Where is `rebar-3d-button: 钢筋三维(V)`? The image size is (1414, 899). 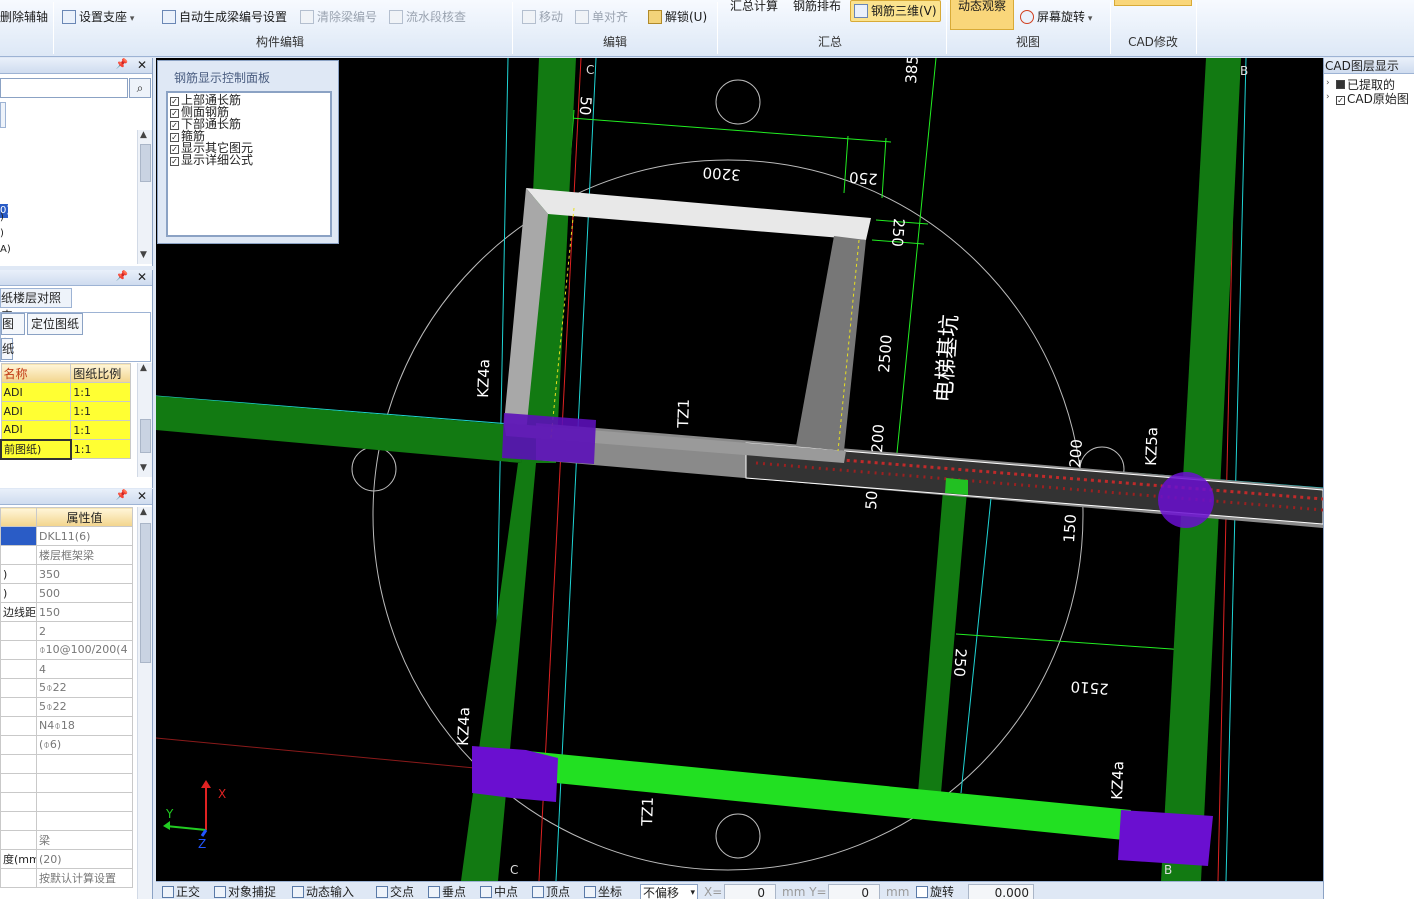 rebar-3d-button: 钢筋三维(V) is located at coordinates (895, 11).